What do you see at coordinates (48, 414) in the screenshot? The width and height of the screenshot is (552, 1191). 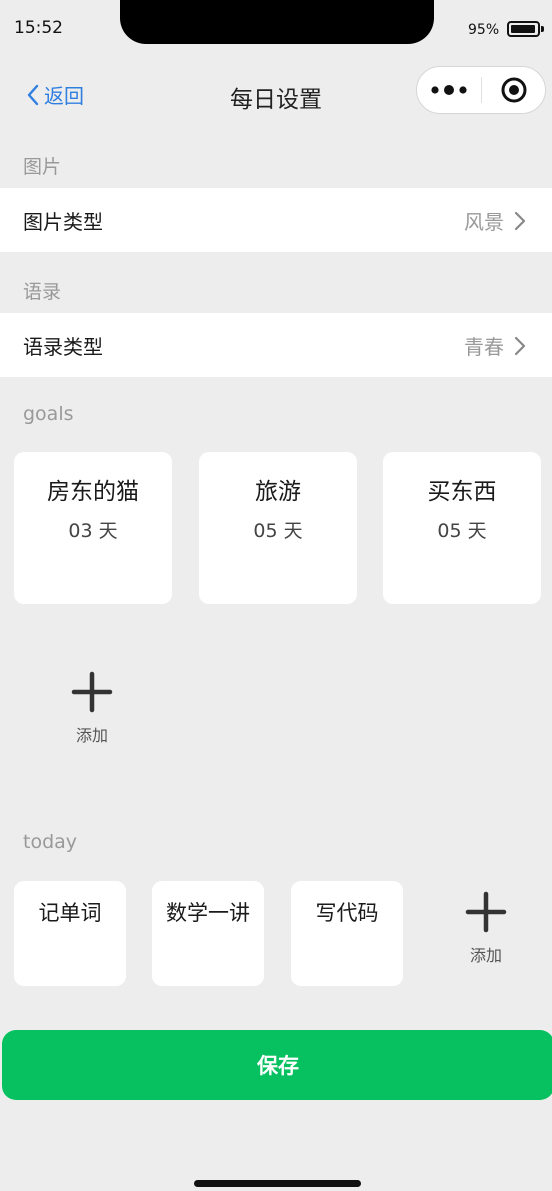 I see `section-header-goals: goals` at bounding box center [48, 414].